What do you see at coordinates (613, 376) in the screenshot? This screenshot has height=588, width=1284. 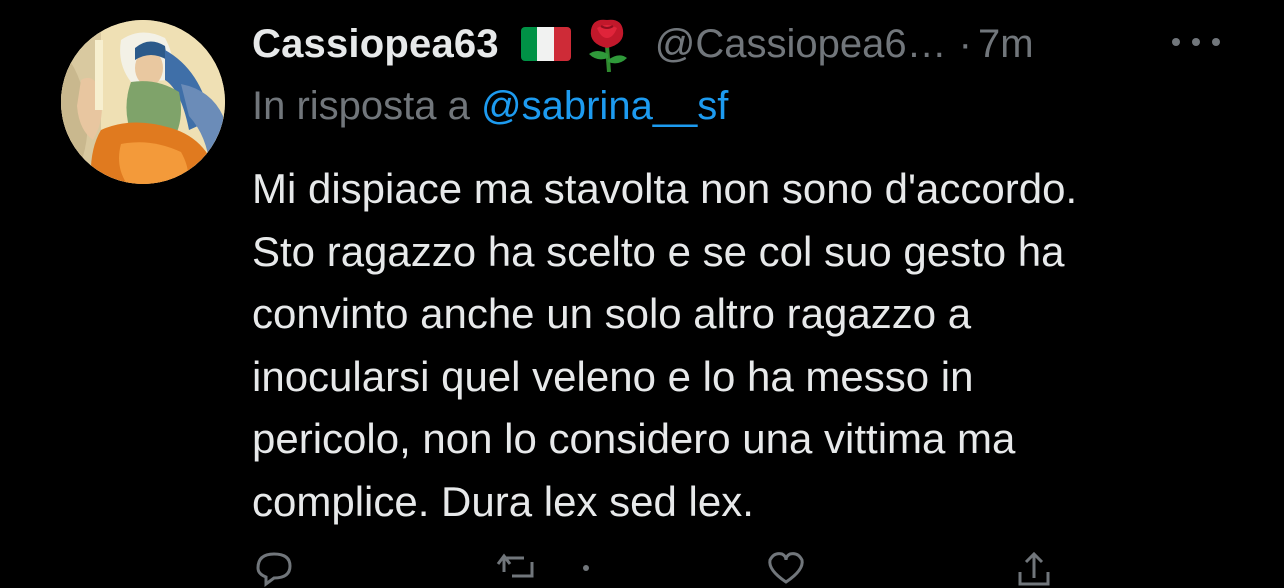 I see `tweet-text-line: inocularsi quel veleno e lo ha messo in` at bounding box center [613, 376].